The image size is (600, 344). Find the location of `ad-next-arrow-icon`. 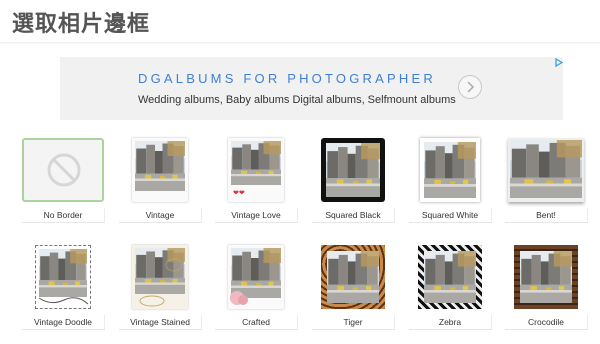

ad-next-arrow-icon is located at coordinates (470, 87).